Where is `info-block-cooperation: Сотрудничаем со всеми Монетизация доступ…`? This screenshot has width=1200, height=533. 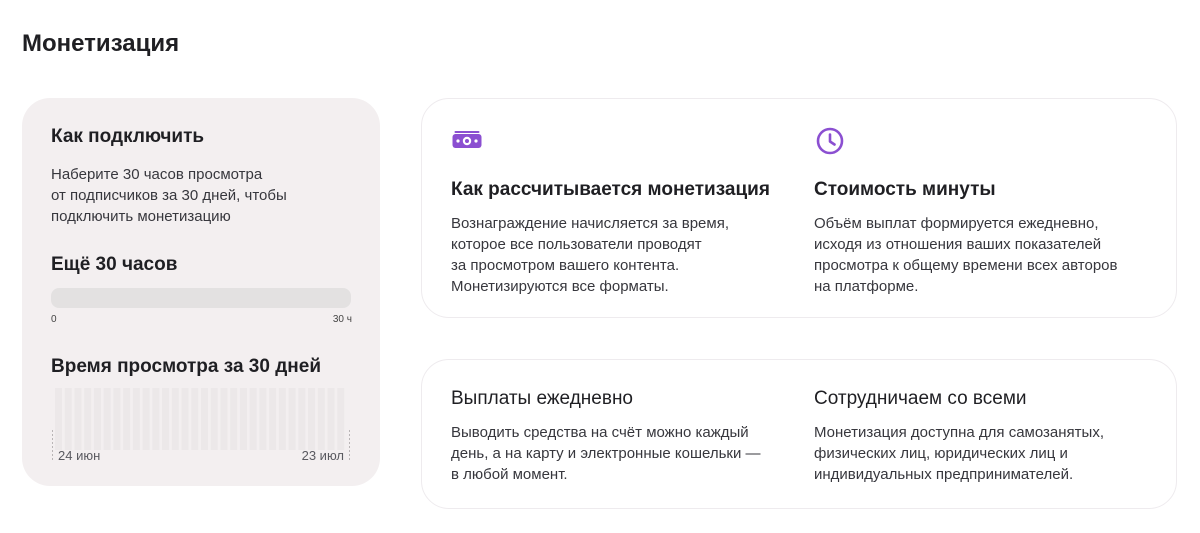 info-block-cooperation: Сотрудничаем со всеми Монетизация доступ… is located at coordinates (986, 436).